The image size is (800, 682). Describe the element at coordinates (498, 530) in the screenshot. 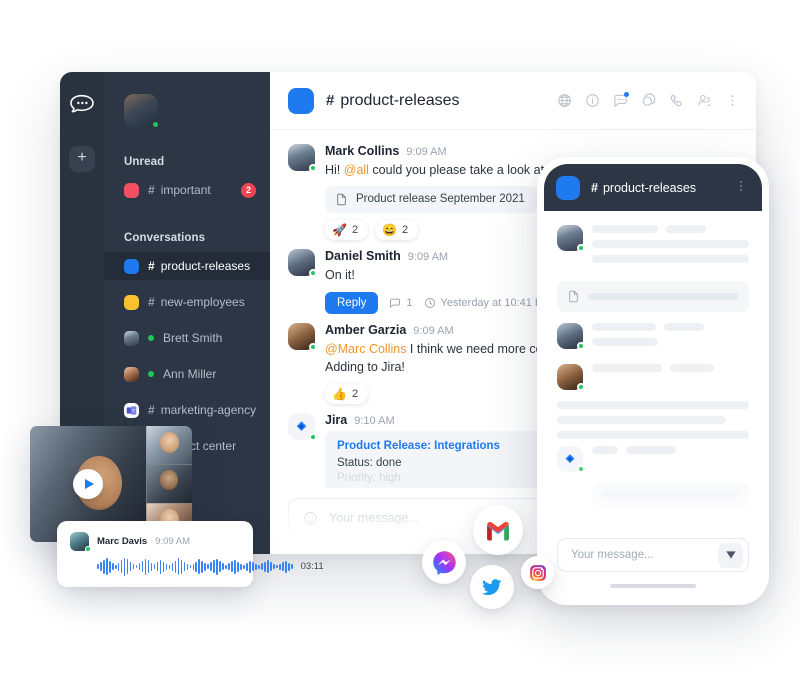

I see `gmail-icon` at that location.